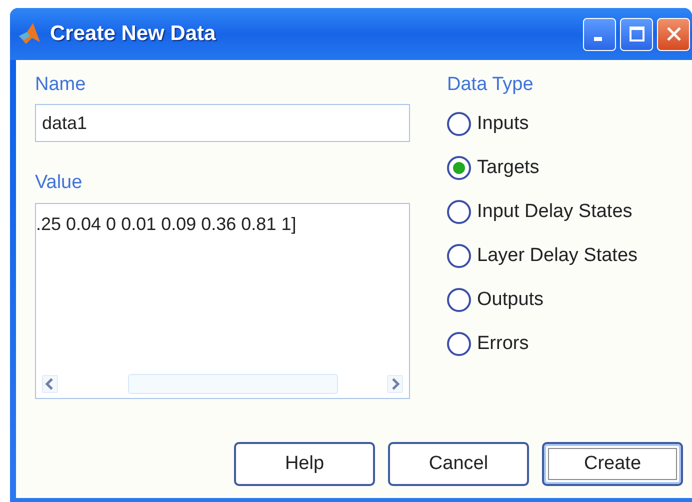  What do you see at coordinates (458, 464) in the screenshot?
I see `dialog-button: Cancel` at bounding box center [458, 464].